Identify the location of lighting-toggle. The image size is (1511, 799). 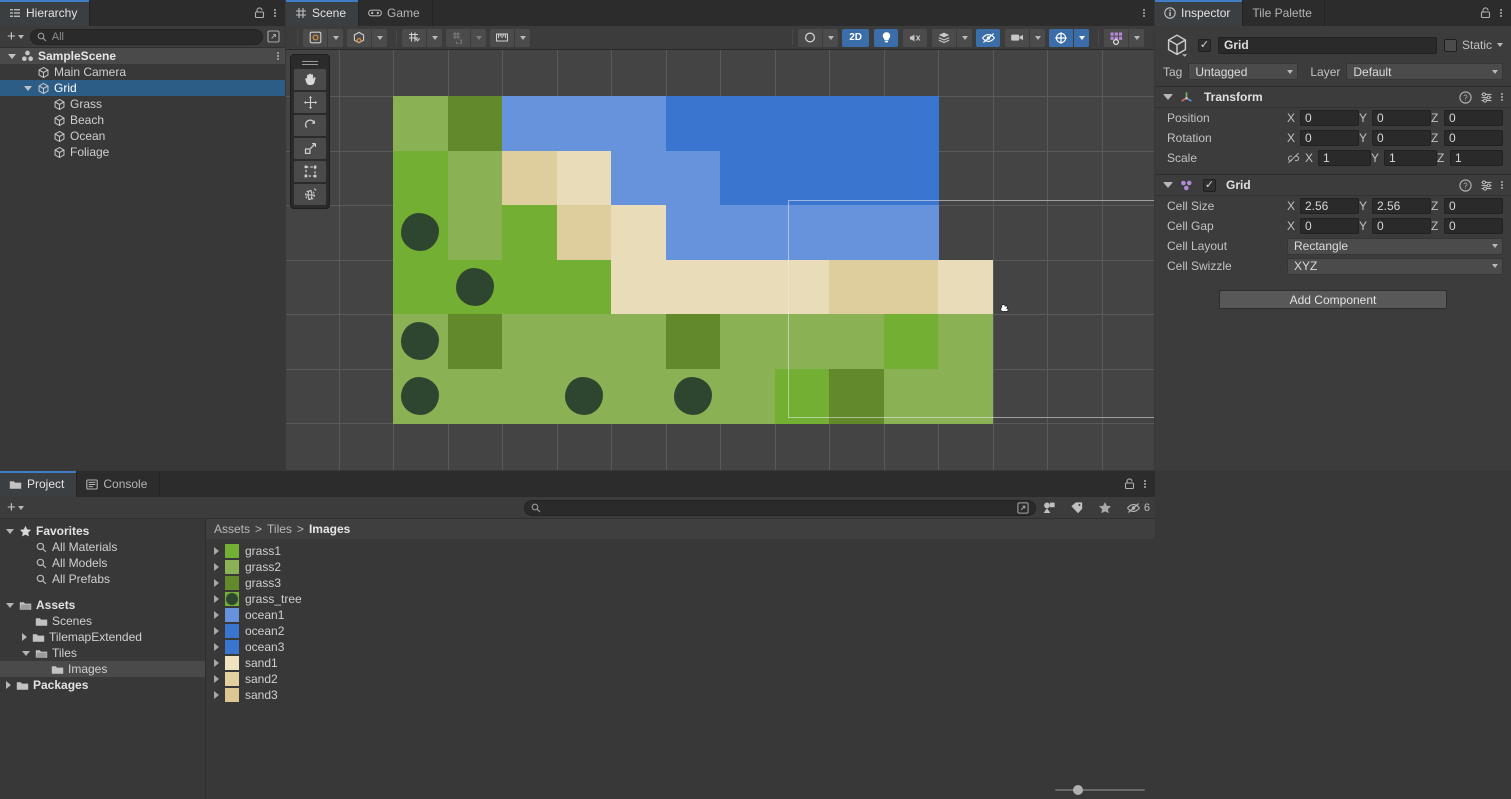
(886, 37).